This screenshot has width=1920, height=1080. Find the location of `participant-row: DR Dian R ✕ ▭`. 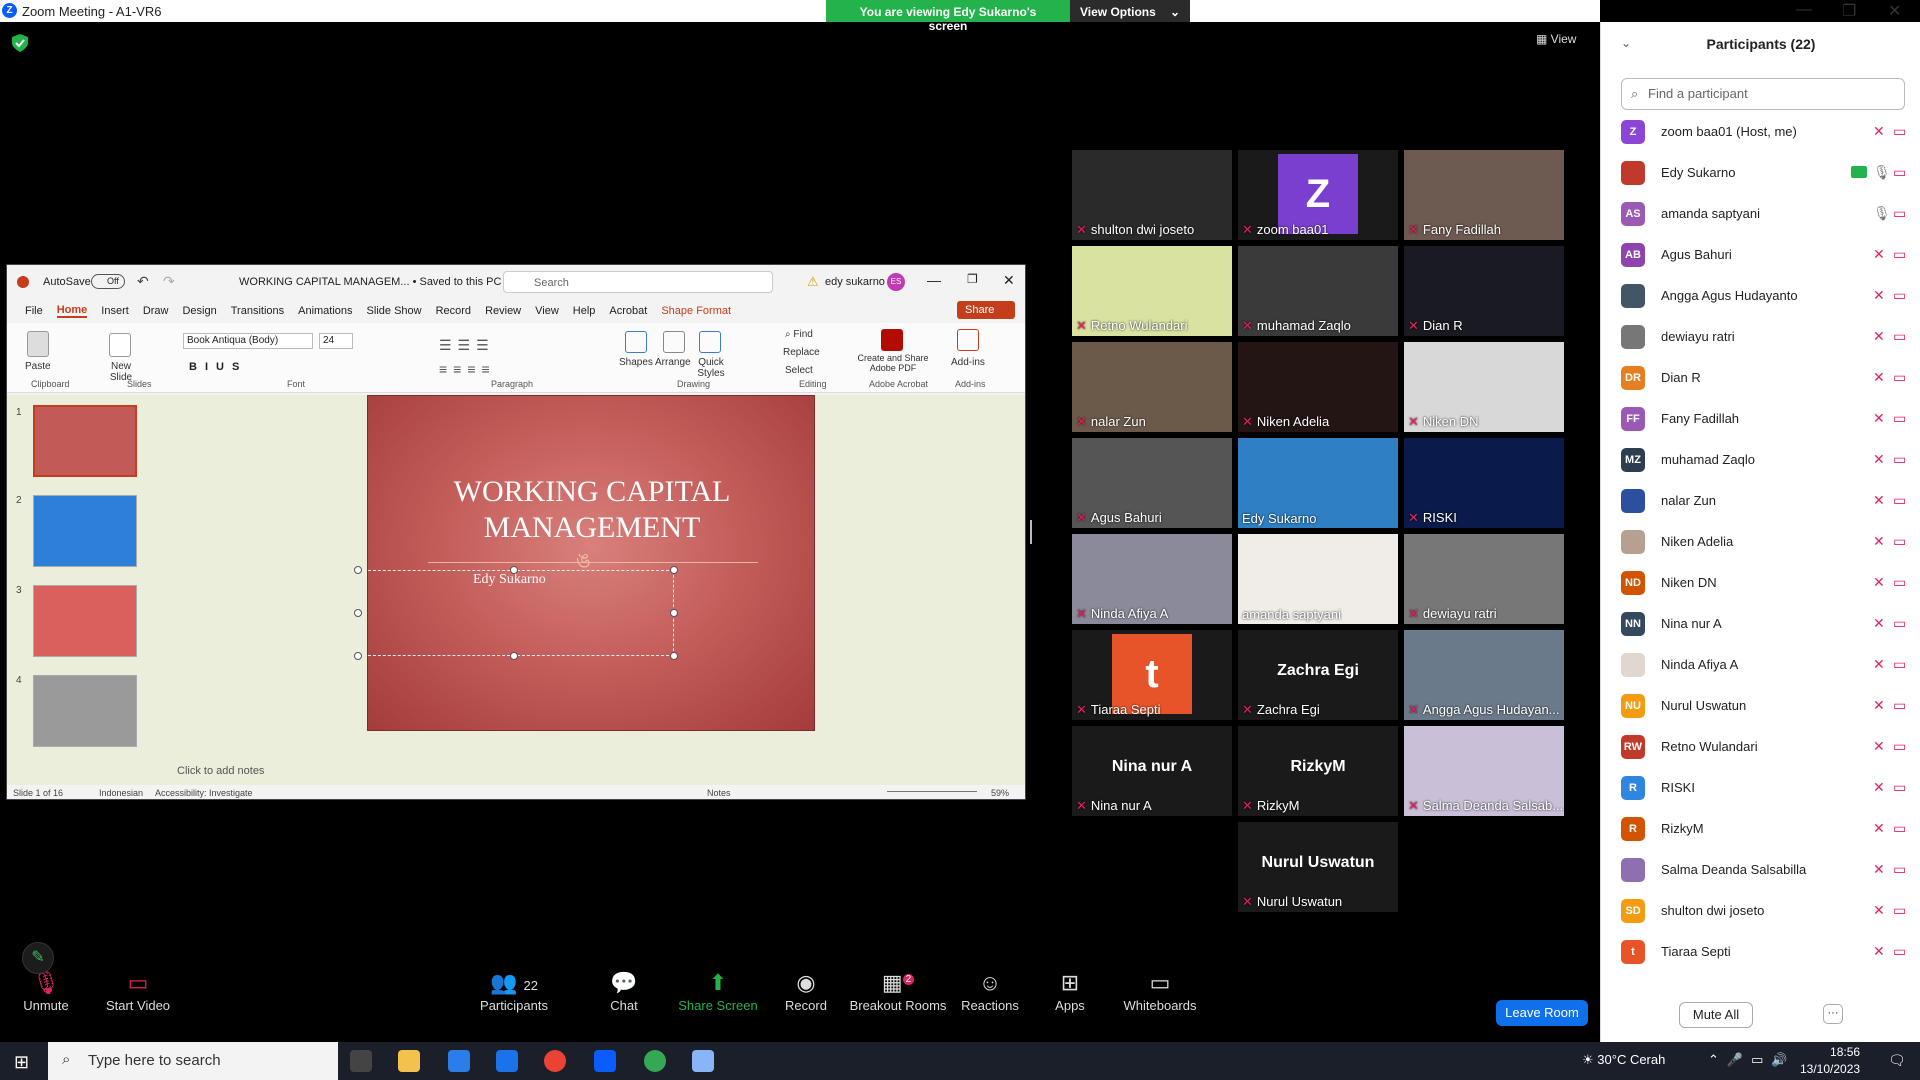

participant-row: DR Dian R ✕ ▭ is located at coordinates (1766, 378).